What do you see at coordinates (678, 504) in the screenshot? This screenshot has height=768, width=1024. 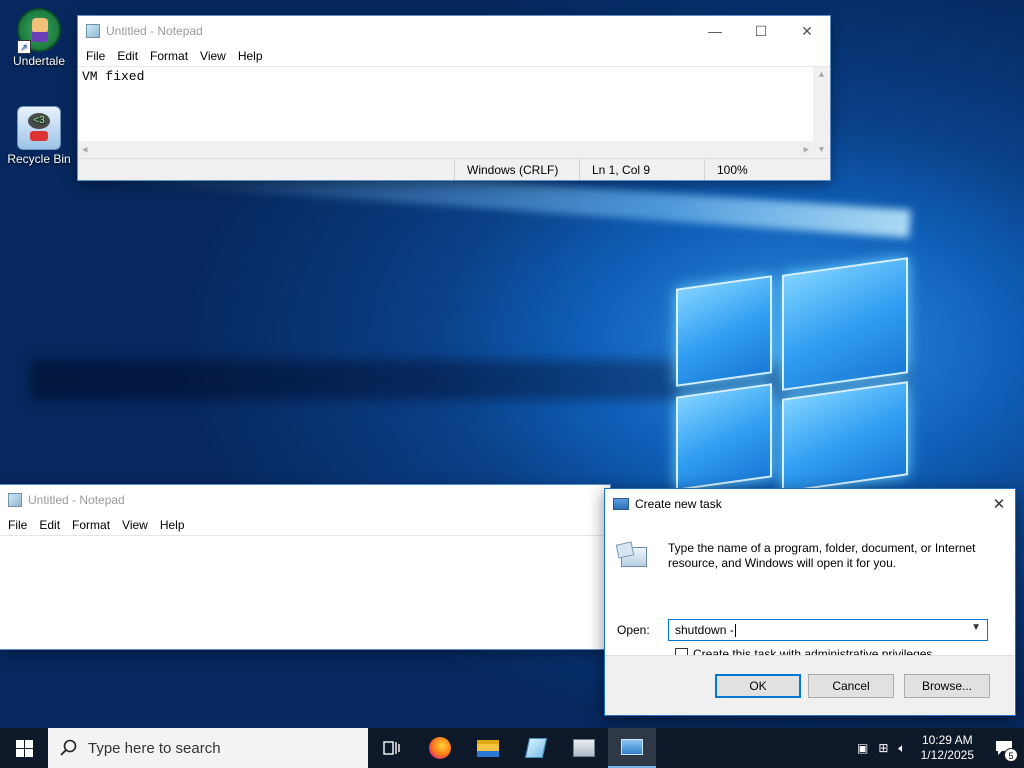 I see `dialog-title: Create new task` at bounding box center [678, 504].